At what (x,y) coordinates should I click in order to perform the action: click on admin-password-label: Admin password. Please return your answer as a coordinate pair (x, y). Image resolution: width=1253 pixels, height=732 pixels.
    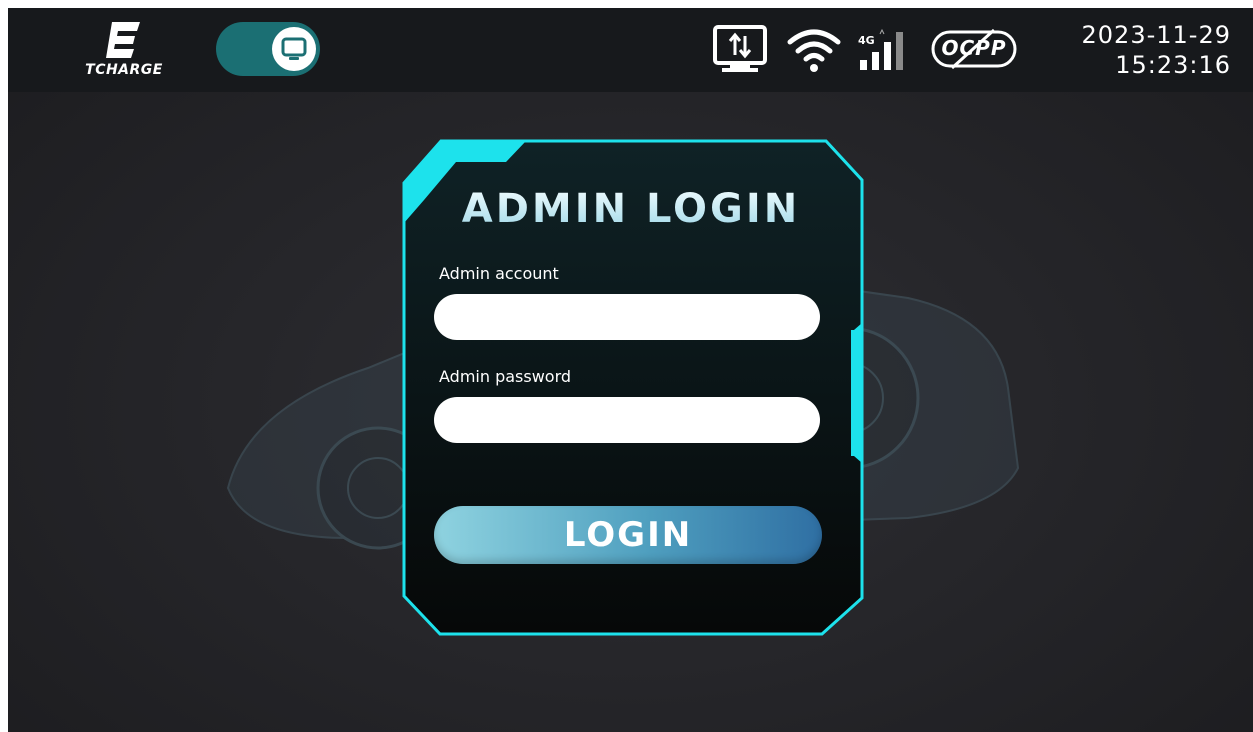
    Looking at the image, I should click on (505, 376).